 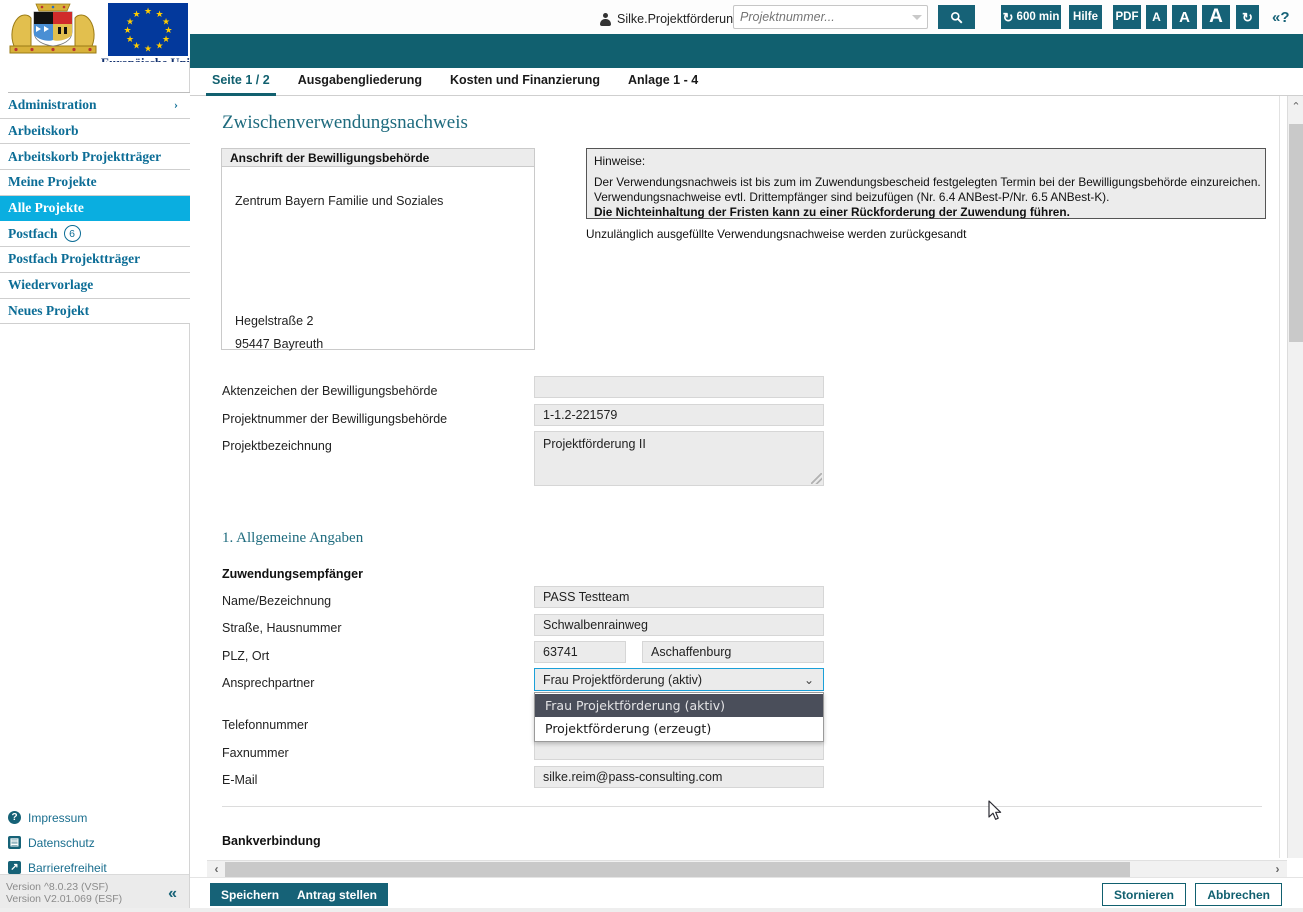 What do you see at coordinates (1143, 894) in the screenshot?
I see `cancel-application-button: Stornieren` at bounding box center [1143, 894].